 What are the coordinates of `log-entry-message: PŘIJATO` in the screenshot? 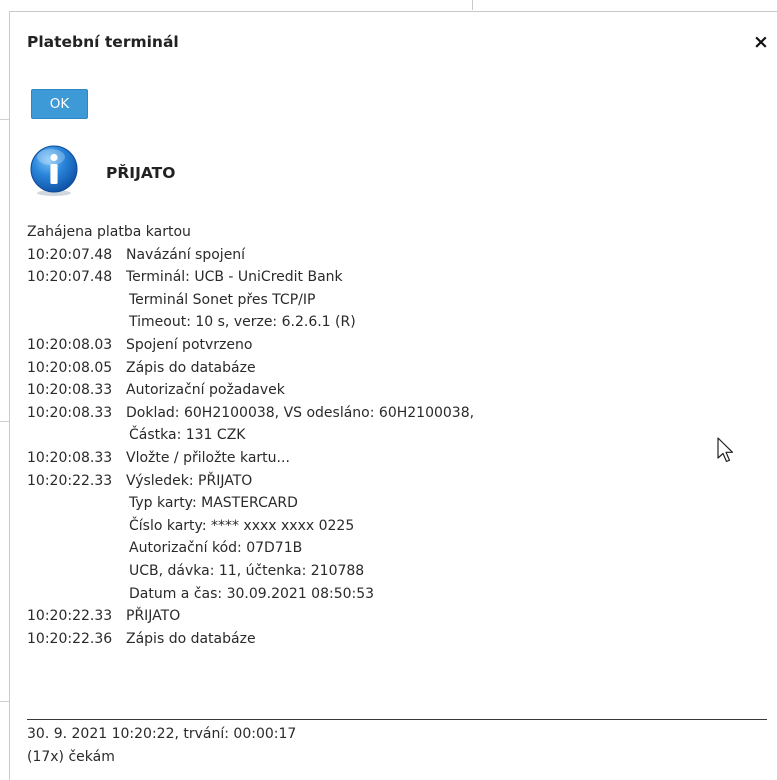 It's located at (153, 616).